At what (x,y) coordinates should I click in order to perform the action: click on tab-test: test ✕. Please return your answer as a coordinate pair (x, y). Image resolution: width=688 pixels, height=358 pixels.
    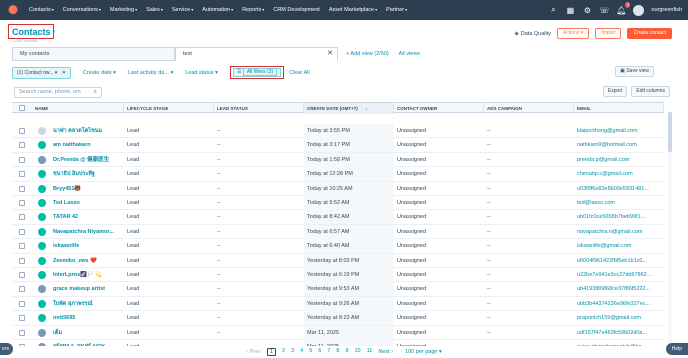
    Looking at the image, I should click on (256, 54).